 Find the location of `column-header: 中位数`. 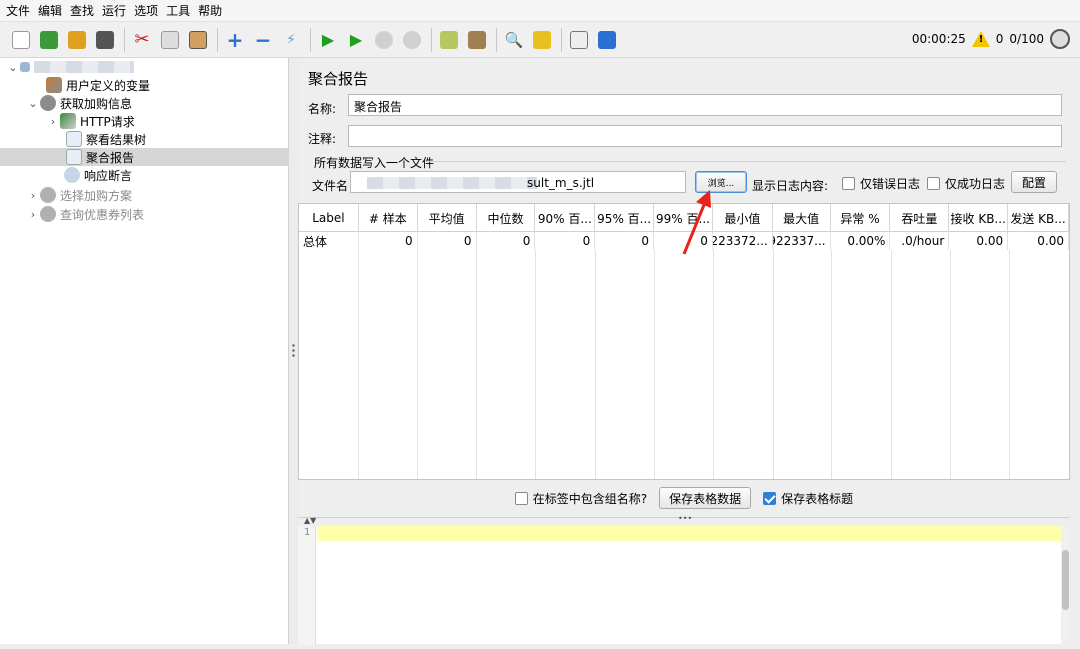

column-header: 中位数 is located at coordinates (506, 218).